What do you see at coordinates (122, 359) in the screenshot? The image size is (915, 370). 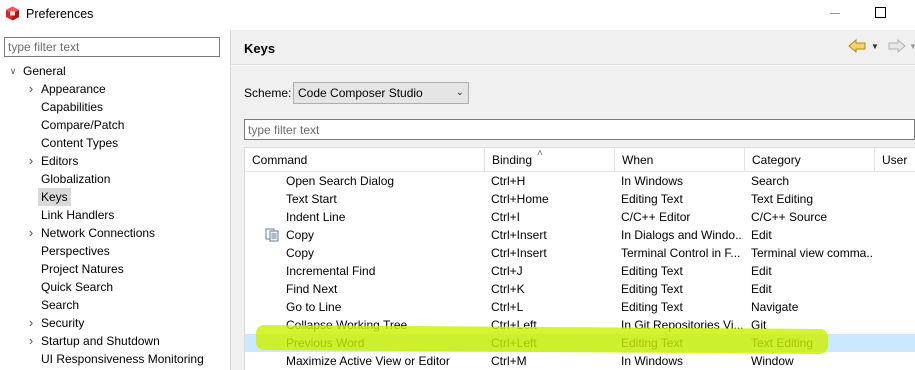 I see `tree-item-label: UI Responsiveness Monitoring` at bounding box center [122, 359].